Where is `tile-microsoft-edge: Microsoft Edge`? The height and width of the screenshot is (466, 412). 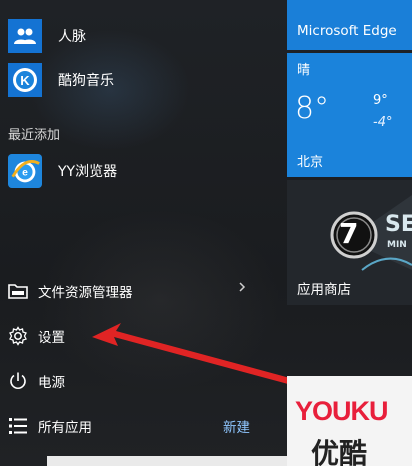
tile-microsoft-edge: Microsoft Edge is located at coordinates (349, 25).